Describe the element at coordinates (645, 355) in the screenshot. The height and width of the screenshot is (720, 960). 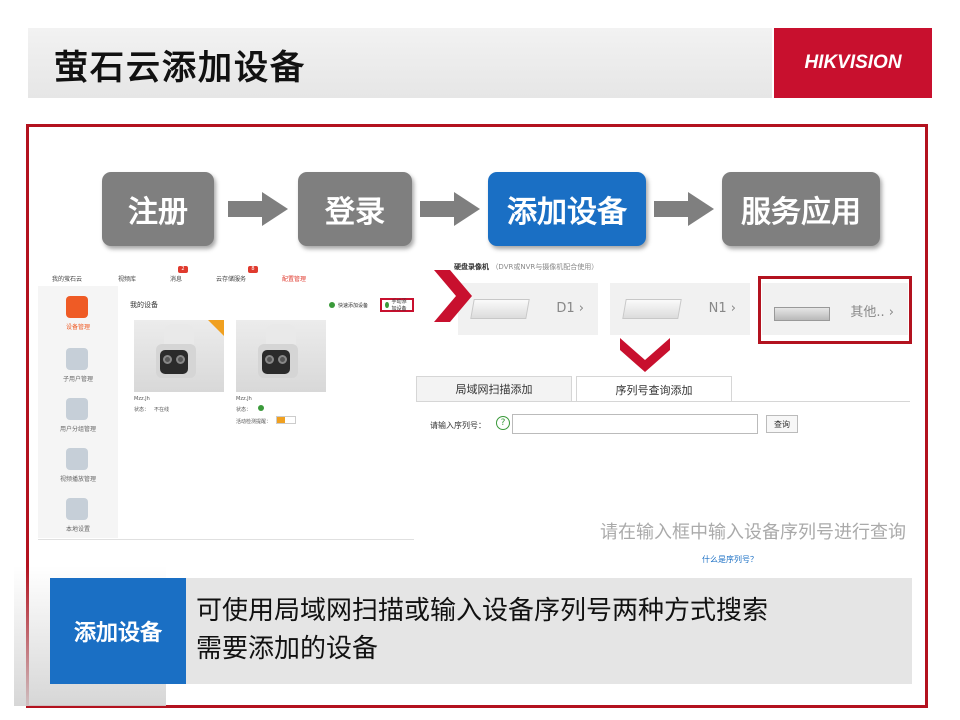
I see `chevron-down-icon` at that location.